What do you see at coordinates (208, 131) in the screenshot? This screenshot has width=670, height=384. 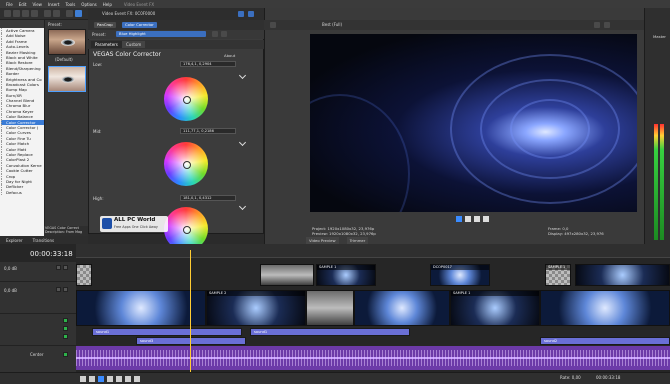 I see `mid-value-field: 111,77,1, 0,2186` at bounding box center [208, 131].